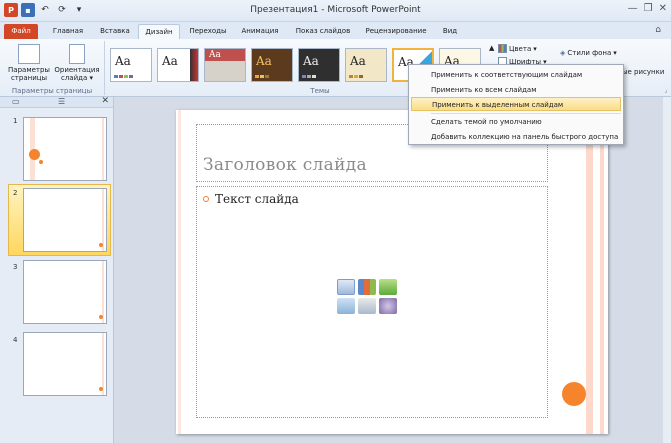 This screenshot has height=443, width=671. Describe the element at coordinates (491, 48) in the screenshot. I see `gallery-scroll-icon: ▲` at that location.